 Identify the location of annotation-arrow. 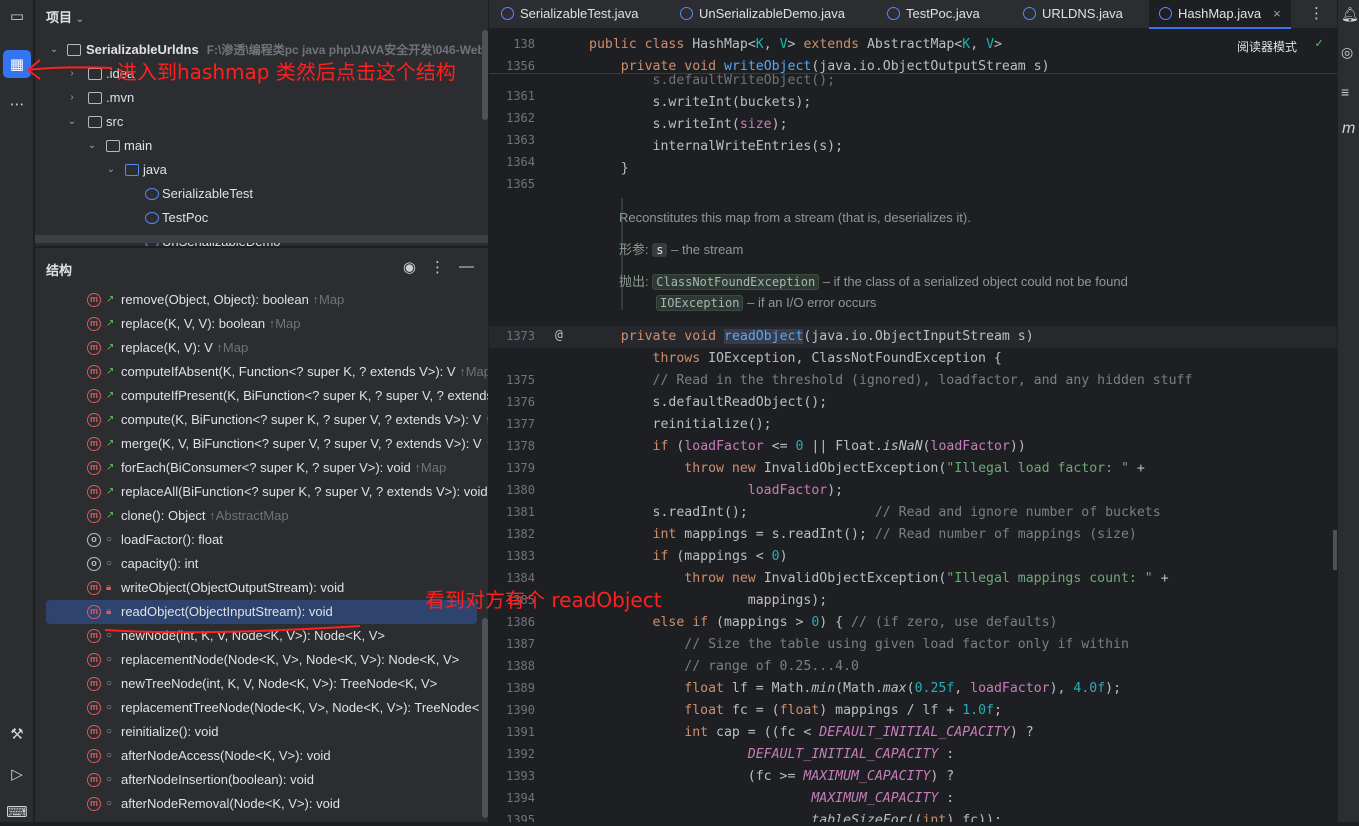
(70, 68).